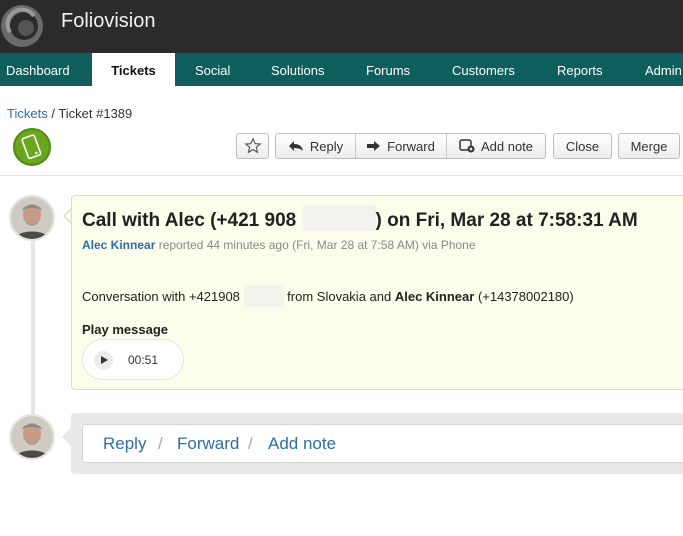 The width and height of the screenshot is (683, 536). I want to click on forward-link: Forward, so click(208, 444).